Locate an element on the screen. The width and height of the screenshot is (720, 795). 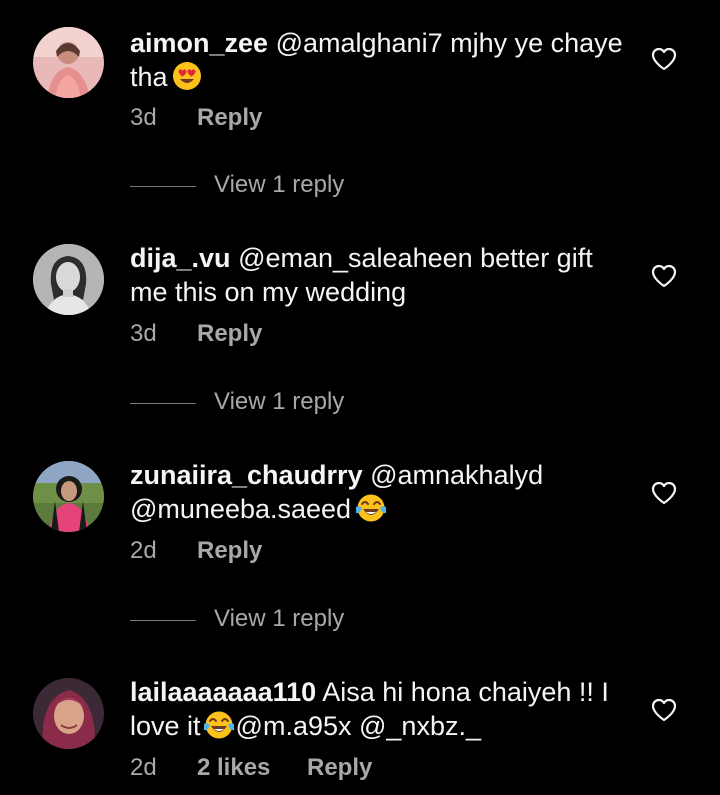
comment-body: aimon_zee @amalghani7 mjhy ye chaye tha is located at coordinates (380, 62).